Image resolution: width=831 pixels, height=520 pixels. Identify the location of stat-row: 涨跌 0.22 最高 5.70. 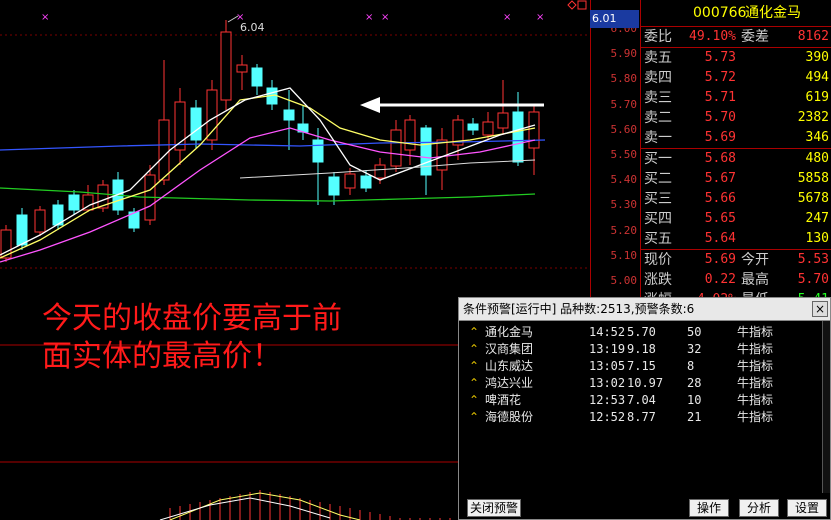
(736, 280).